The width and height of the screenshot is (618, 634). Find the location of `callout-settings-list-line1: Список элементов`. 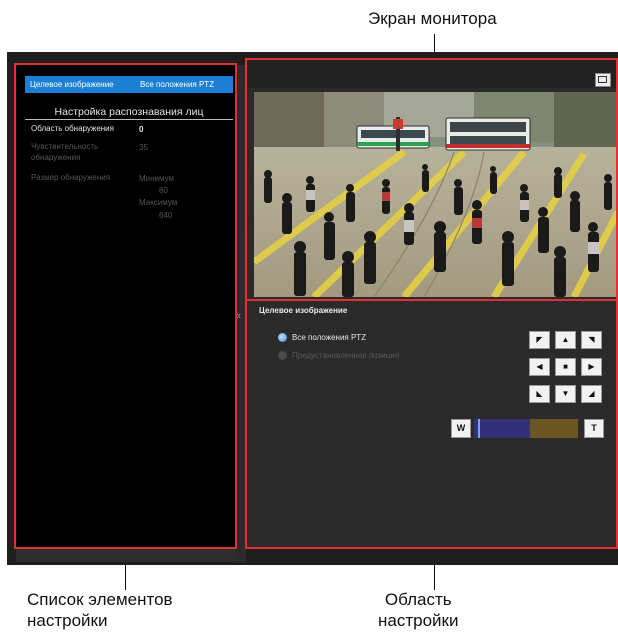

callout-settings-list-line1: Список элементов is located at coordinates (100, 599).